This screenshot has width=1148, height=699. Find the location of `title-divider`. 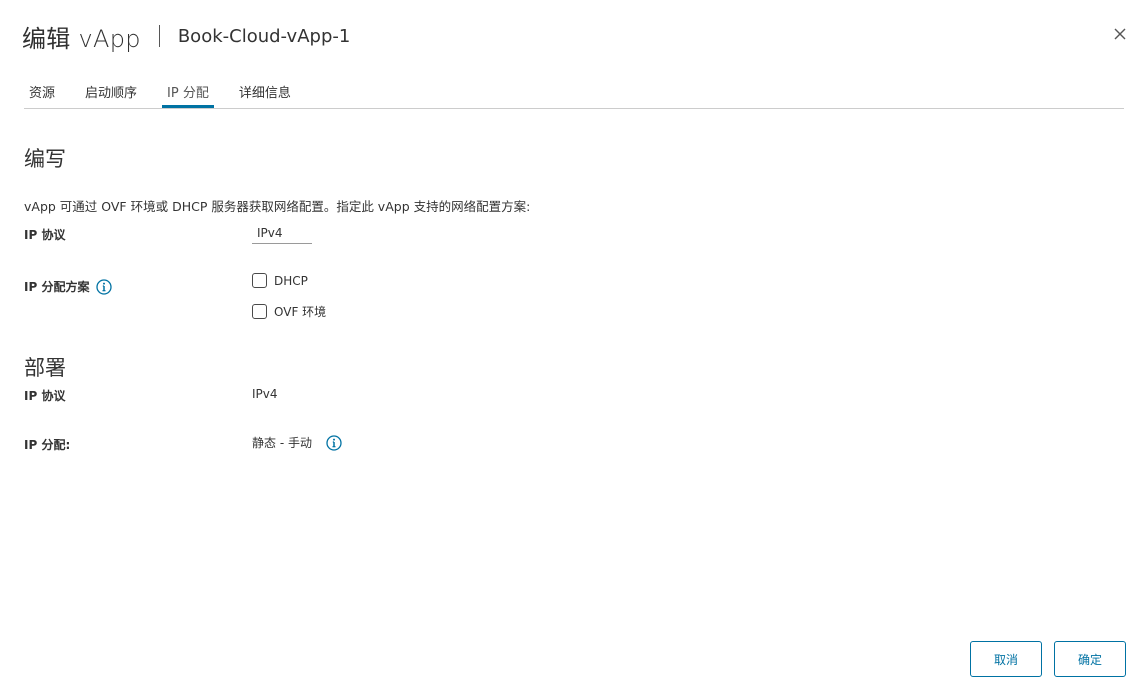

title-divider is located at coordinates (159, 36).